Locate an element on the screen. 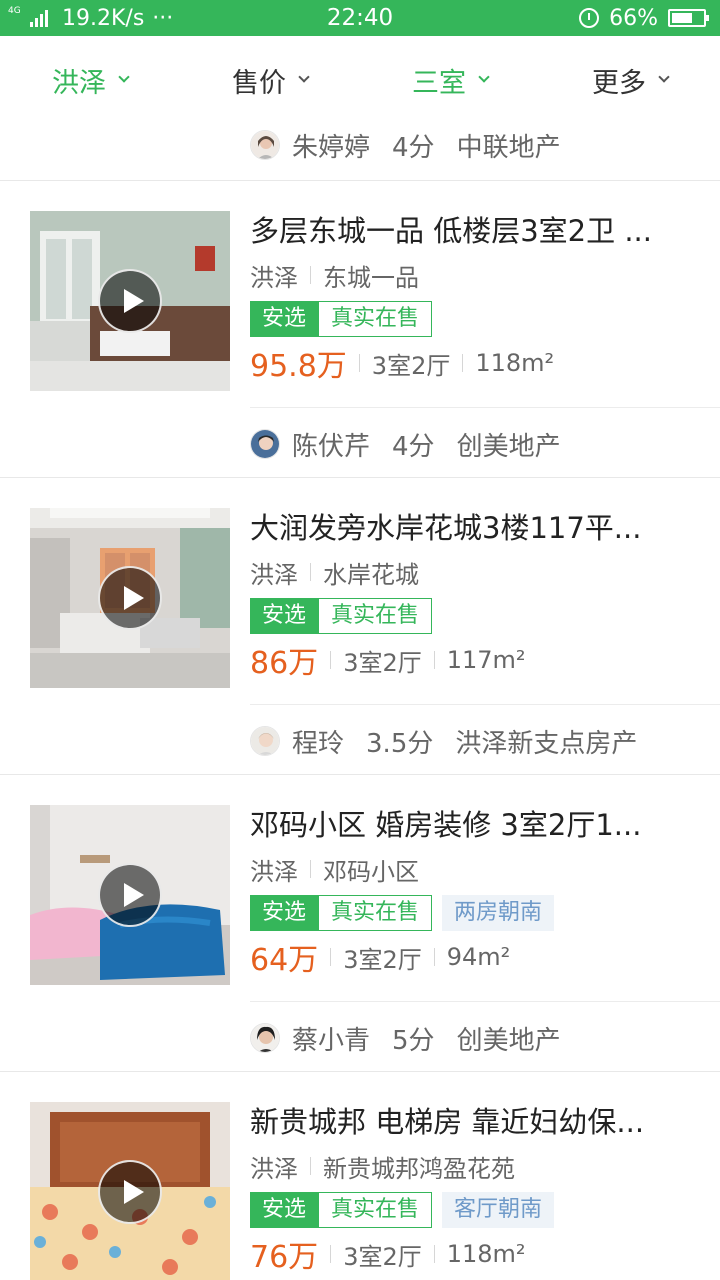 This screenshot has height=1280, width=720. filter-label: 更多 is located at coordinates (619, 83).